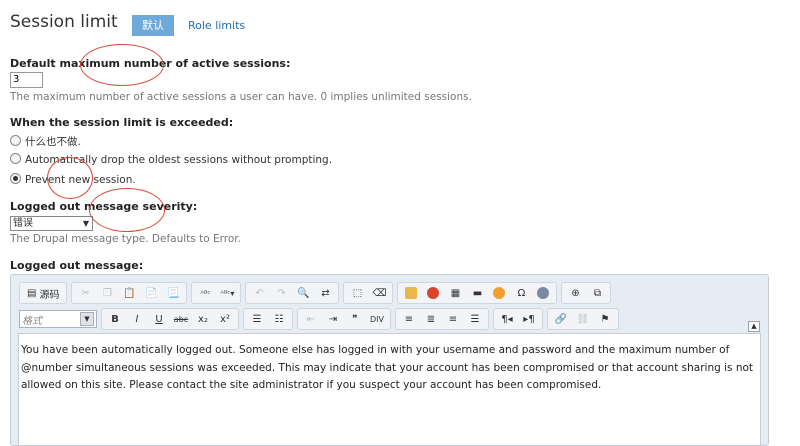 This screenshot has height=446, width=800. What do you see at coordinates (518, 319) in the screenshot?
I see `toolbar-group-direction: ¶◂ ▸¶` at bounding box center [518, 319].